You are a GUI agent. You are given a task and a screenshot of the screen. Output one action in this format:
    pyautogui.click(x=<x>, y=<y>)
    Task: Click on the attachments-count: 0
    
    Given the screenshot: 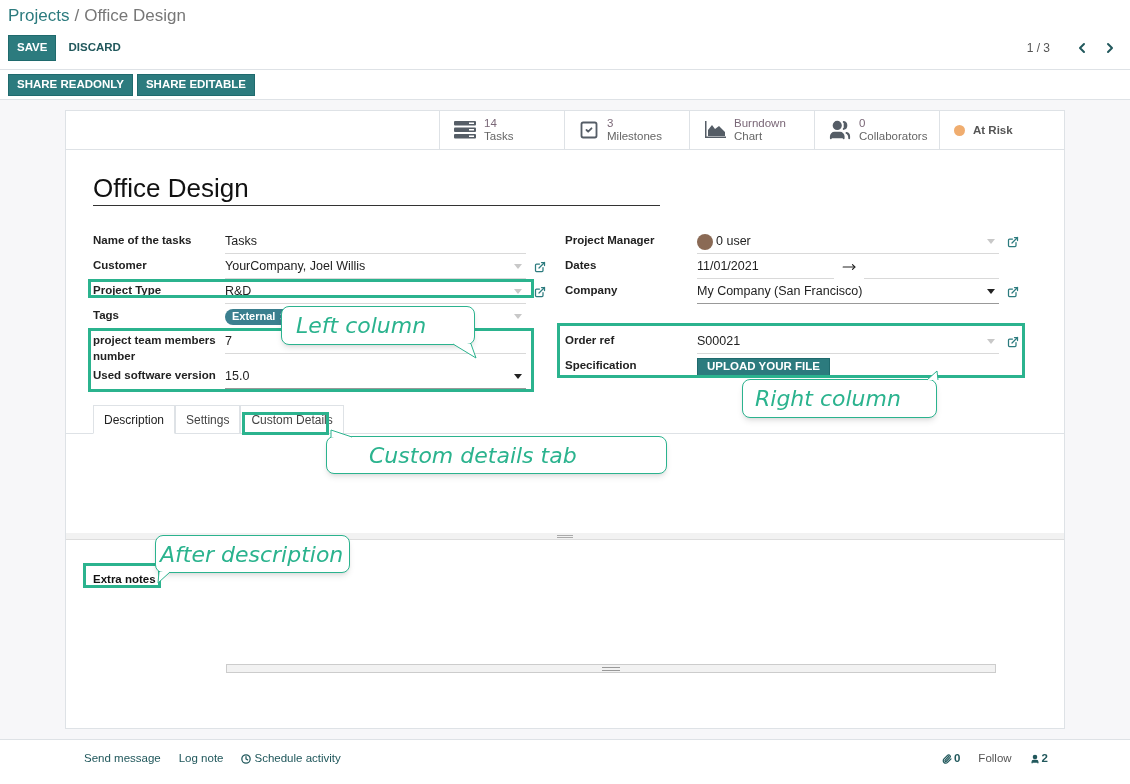 What is the action you would take?
    pyautogui.click(x=951, y=759)
    